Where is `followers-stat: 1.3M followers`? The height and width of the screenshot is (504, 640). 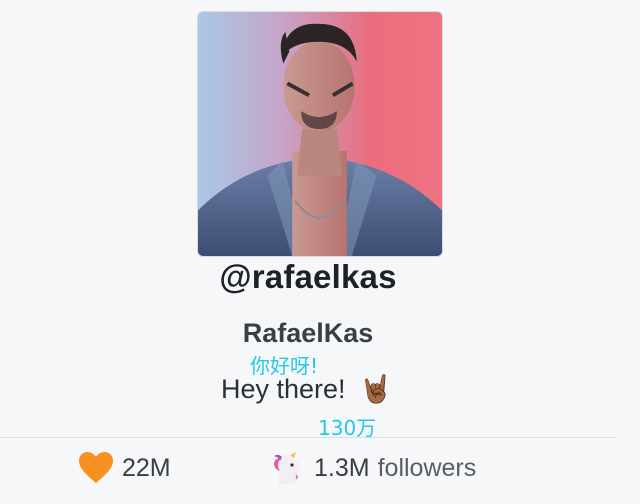 followers-stat: 1.3M followers is located at coordinates (373, 468).